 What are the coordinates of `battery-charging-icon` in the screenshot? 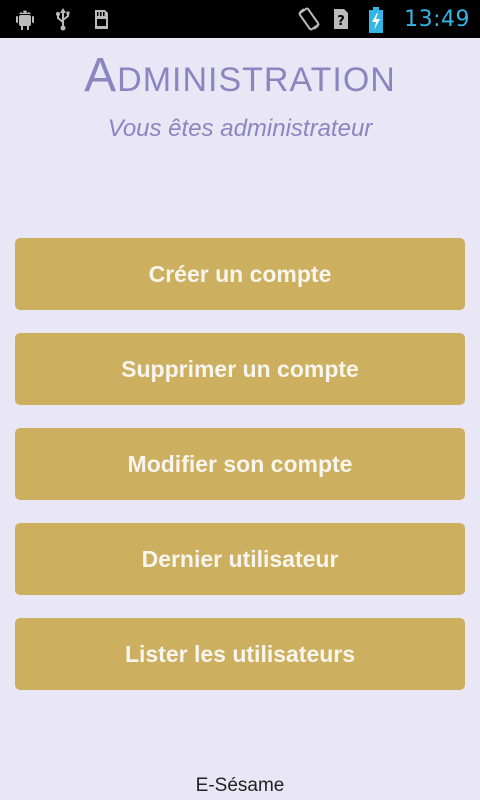 It's located at (381, 19).